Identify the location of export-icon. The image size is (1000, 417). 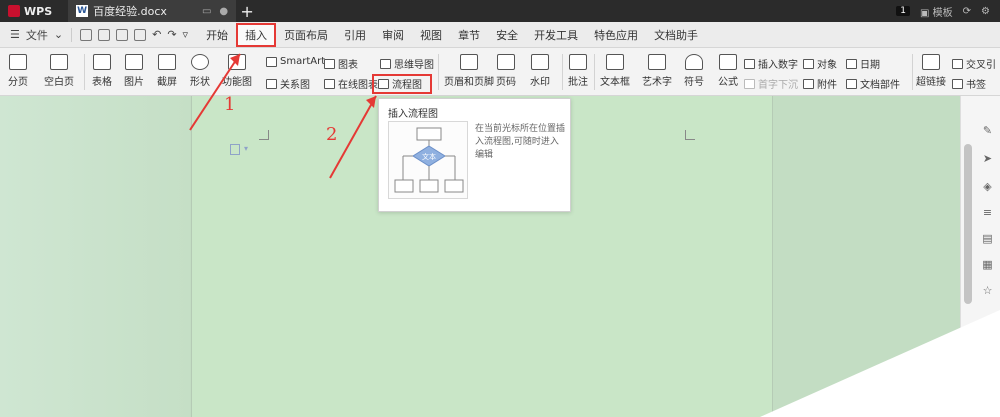
(104, 34).